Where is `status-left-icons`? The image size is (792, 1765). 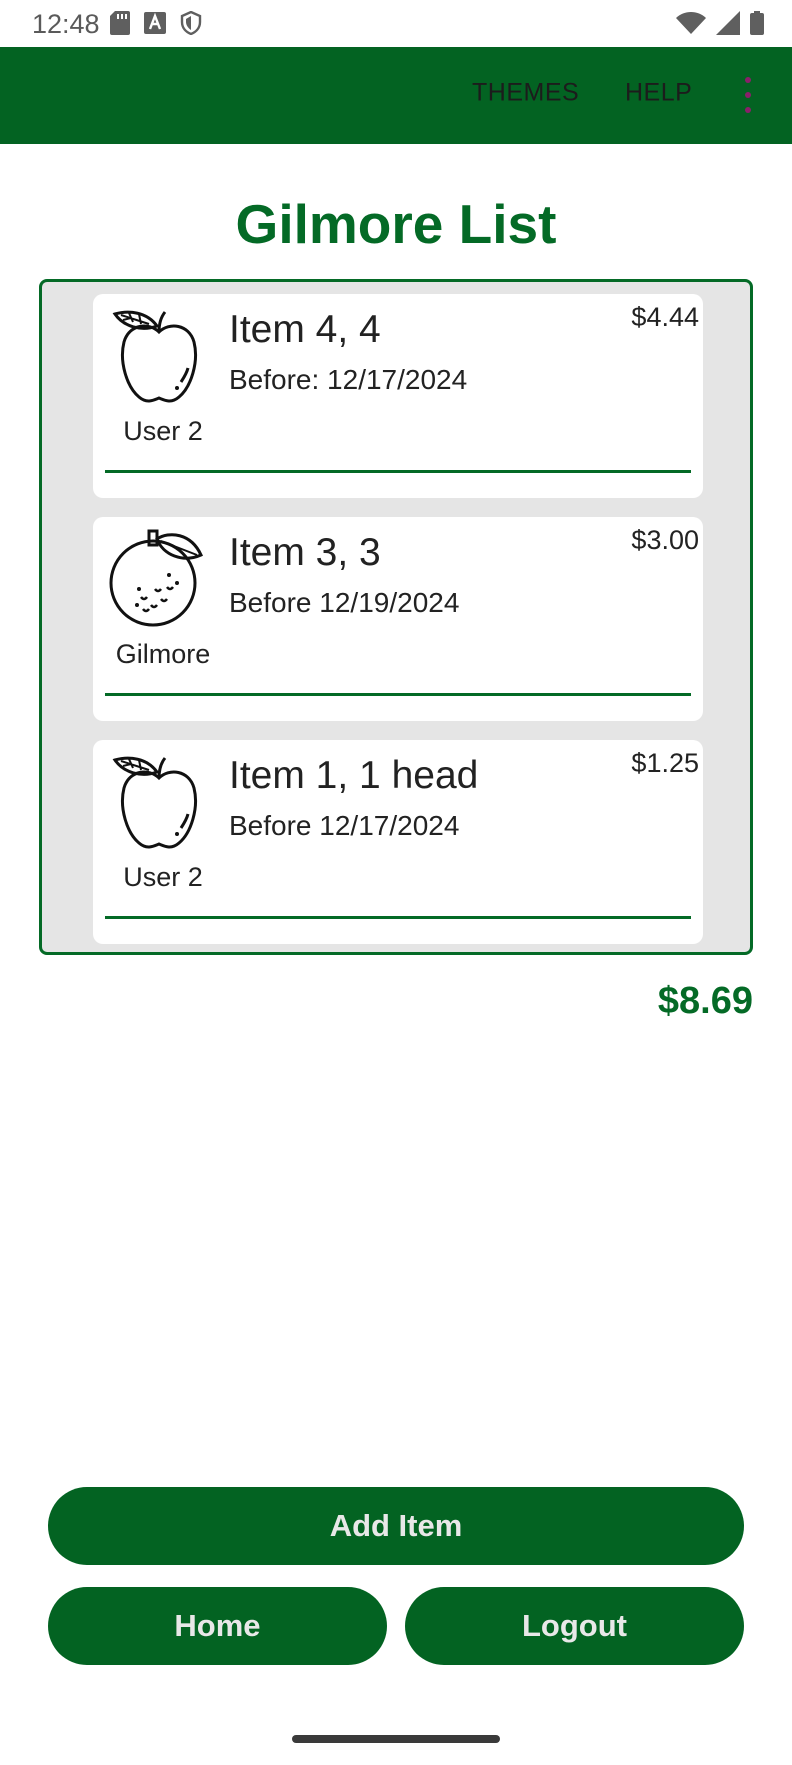
status-left-icons is located at coordinates (156, 23).